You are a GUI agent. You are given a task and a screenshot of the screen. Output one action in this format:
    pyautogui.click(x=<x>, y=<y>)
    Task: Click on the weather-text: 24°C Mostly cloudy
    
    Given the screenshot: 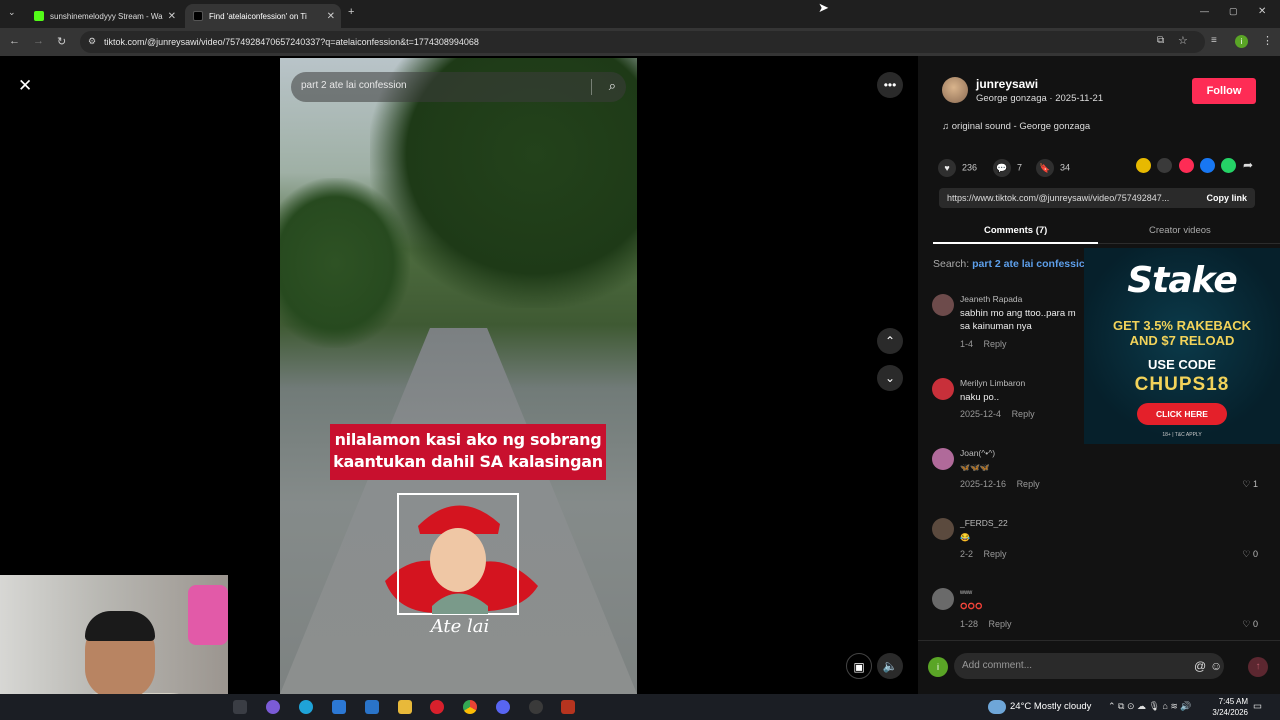 What is the action you would take?
    pyautogui.click(x=1050, y=706)
    